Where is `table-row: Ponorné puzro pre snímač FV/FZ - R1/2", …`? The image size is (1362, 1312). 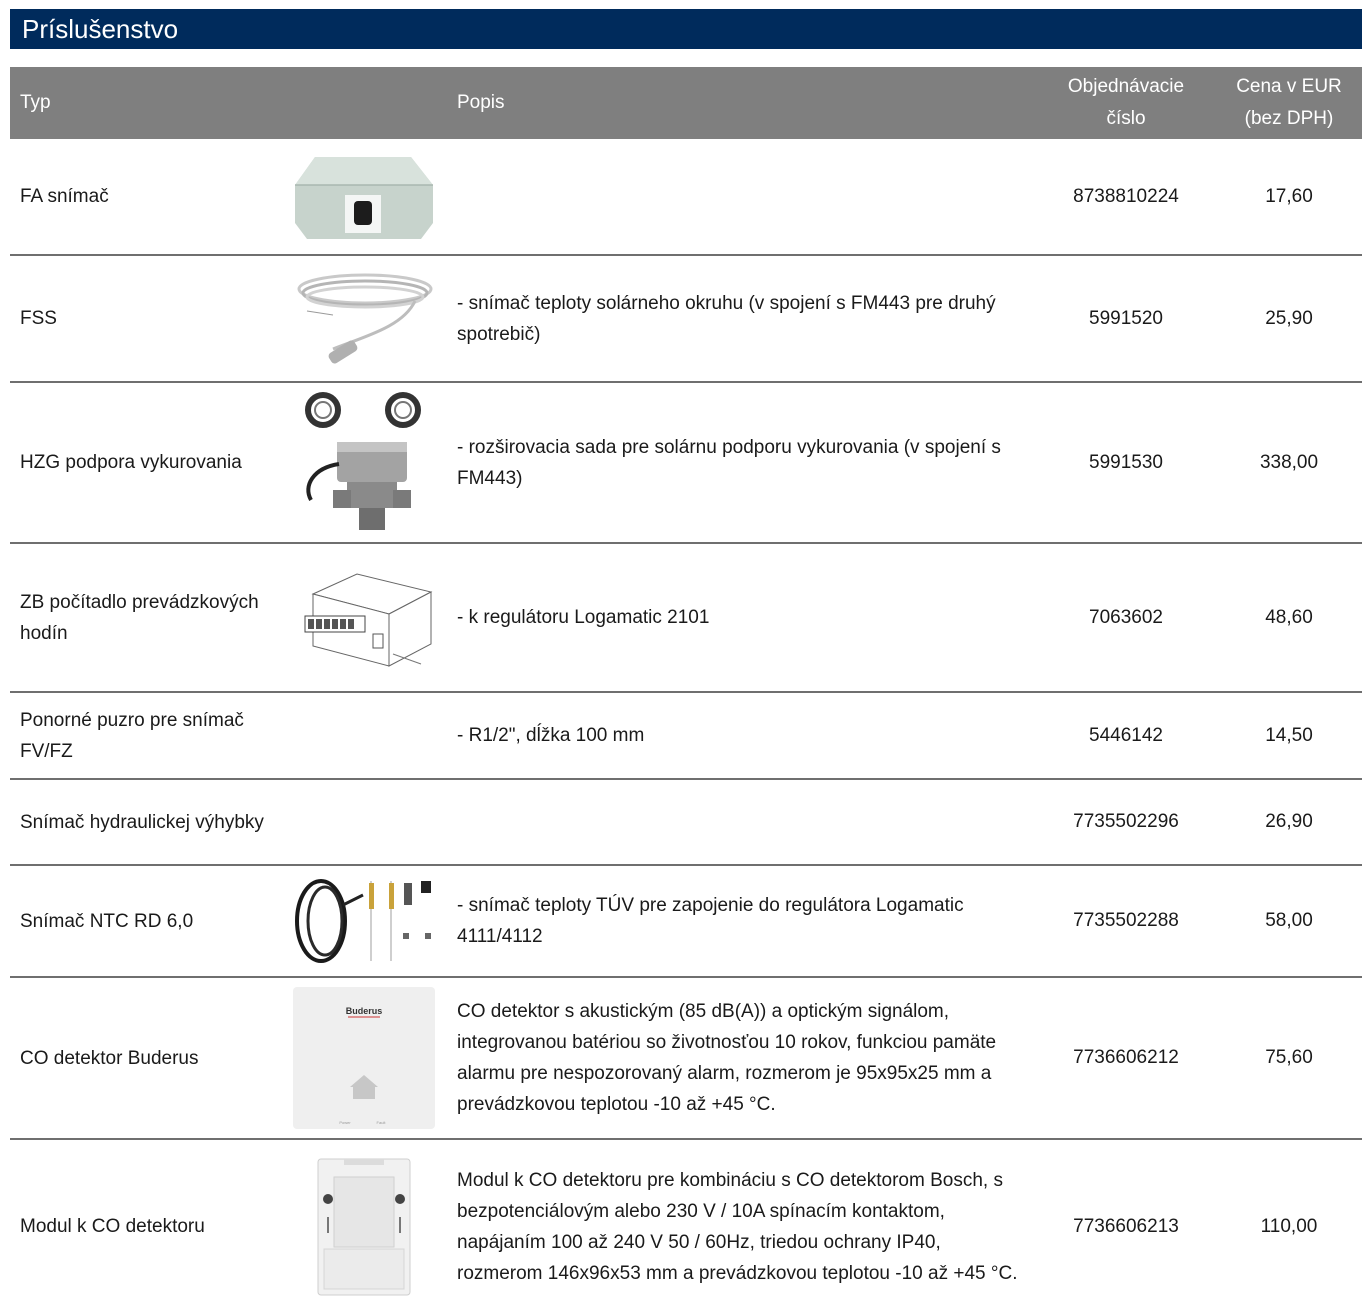 table-row: Ponorné puzro pre snímač FV/FZ - R1/2", … is located at coordinates (686, 736).